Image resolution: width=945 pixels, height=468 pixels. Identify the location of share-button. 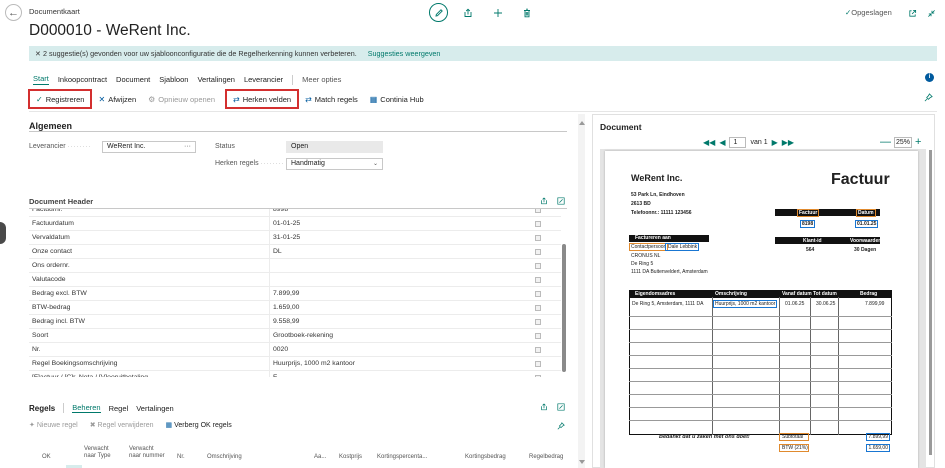
(468, 13).